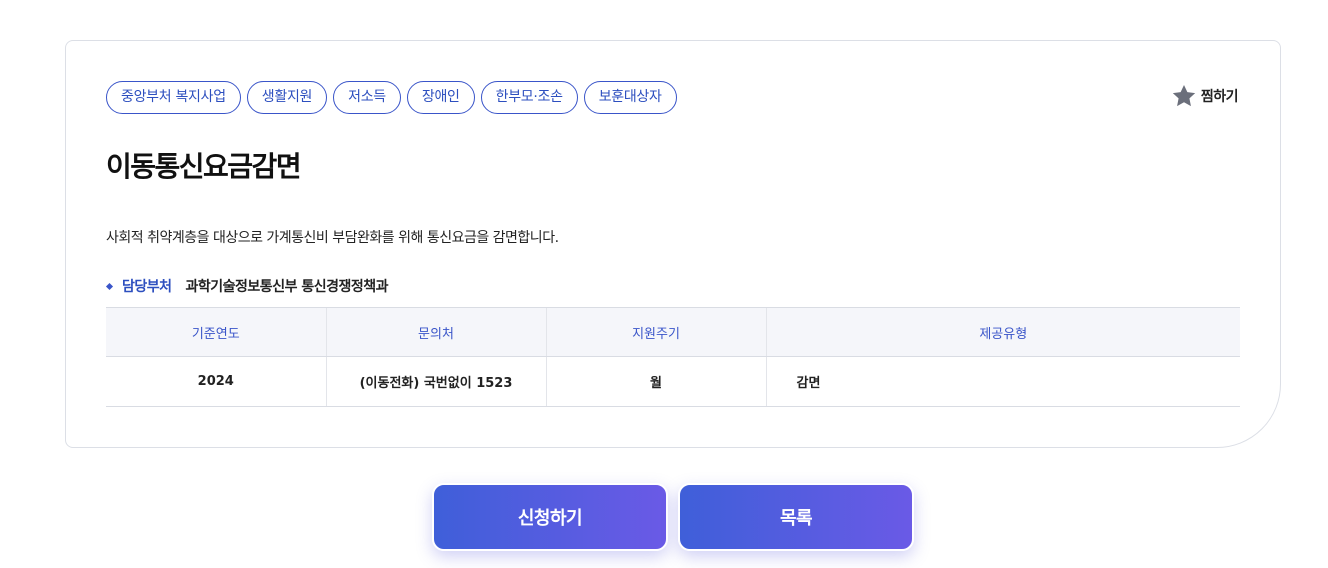 The height and width of the screenshot is (568, 1328). Describe the element at coordinates (147, 287) in the screenshot. I see `department-label: 담당부처` at that location.